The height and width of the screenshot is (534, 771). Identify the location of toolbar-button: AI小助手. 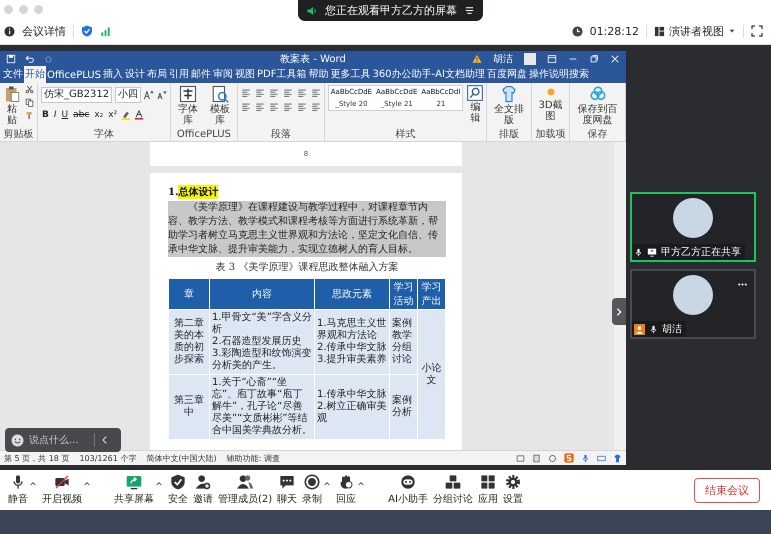
(408, 490).